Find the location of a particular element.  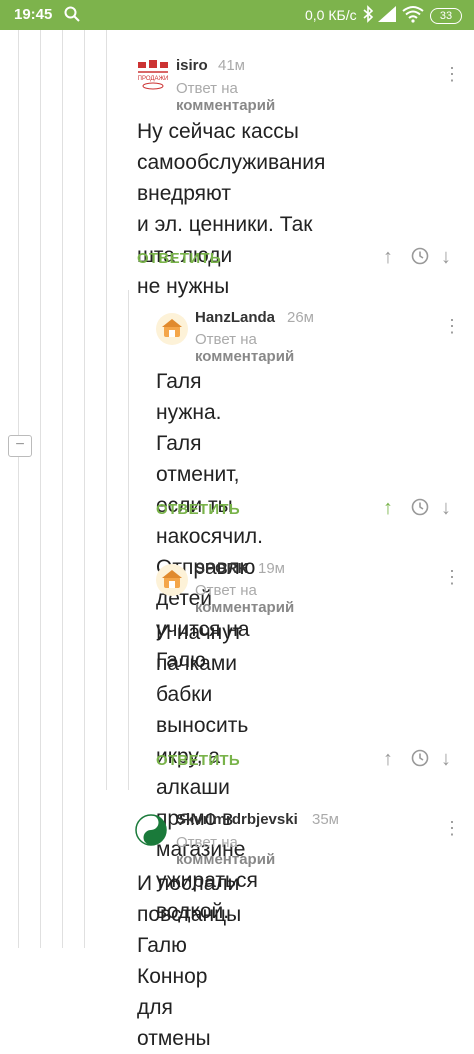

comment-time: 26м is located at coordinates (300, 317).